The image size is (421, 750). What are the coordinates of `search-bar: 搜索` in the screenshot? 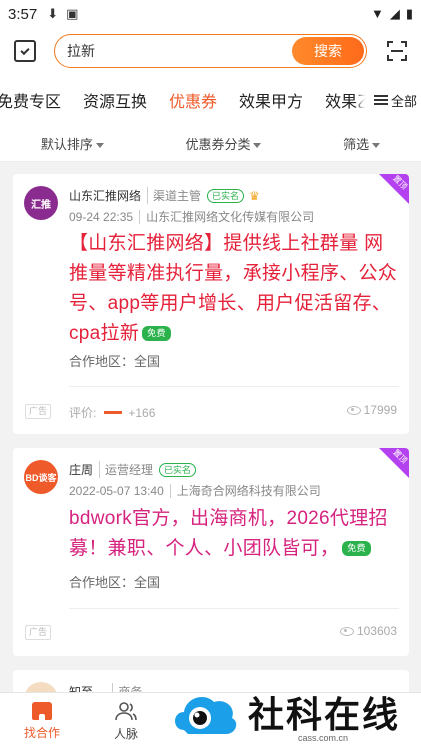 It's located at (210, 51).